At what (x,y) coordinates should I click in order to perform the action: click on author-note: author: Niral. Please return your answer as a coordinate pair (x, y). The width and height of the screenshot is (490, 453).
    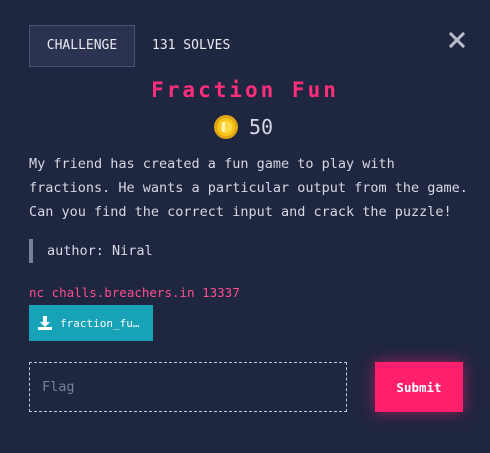
    Looking at the image, I should click on (91, 251).